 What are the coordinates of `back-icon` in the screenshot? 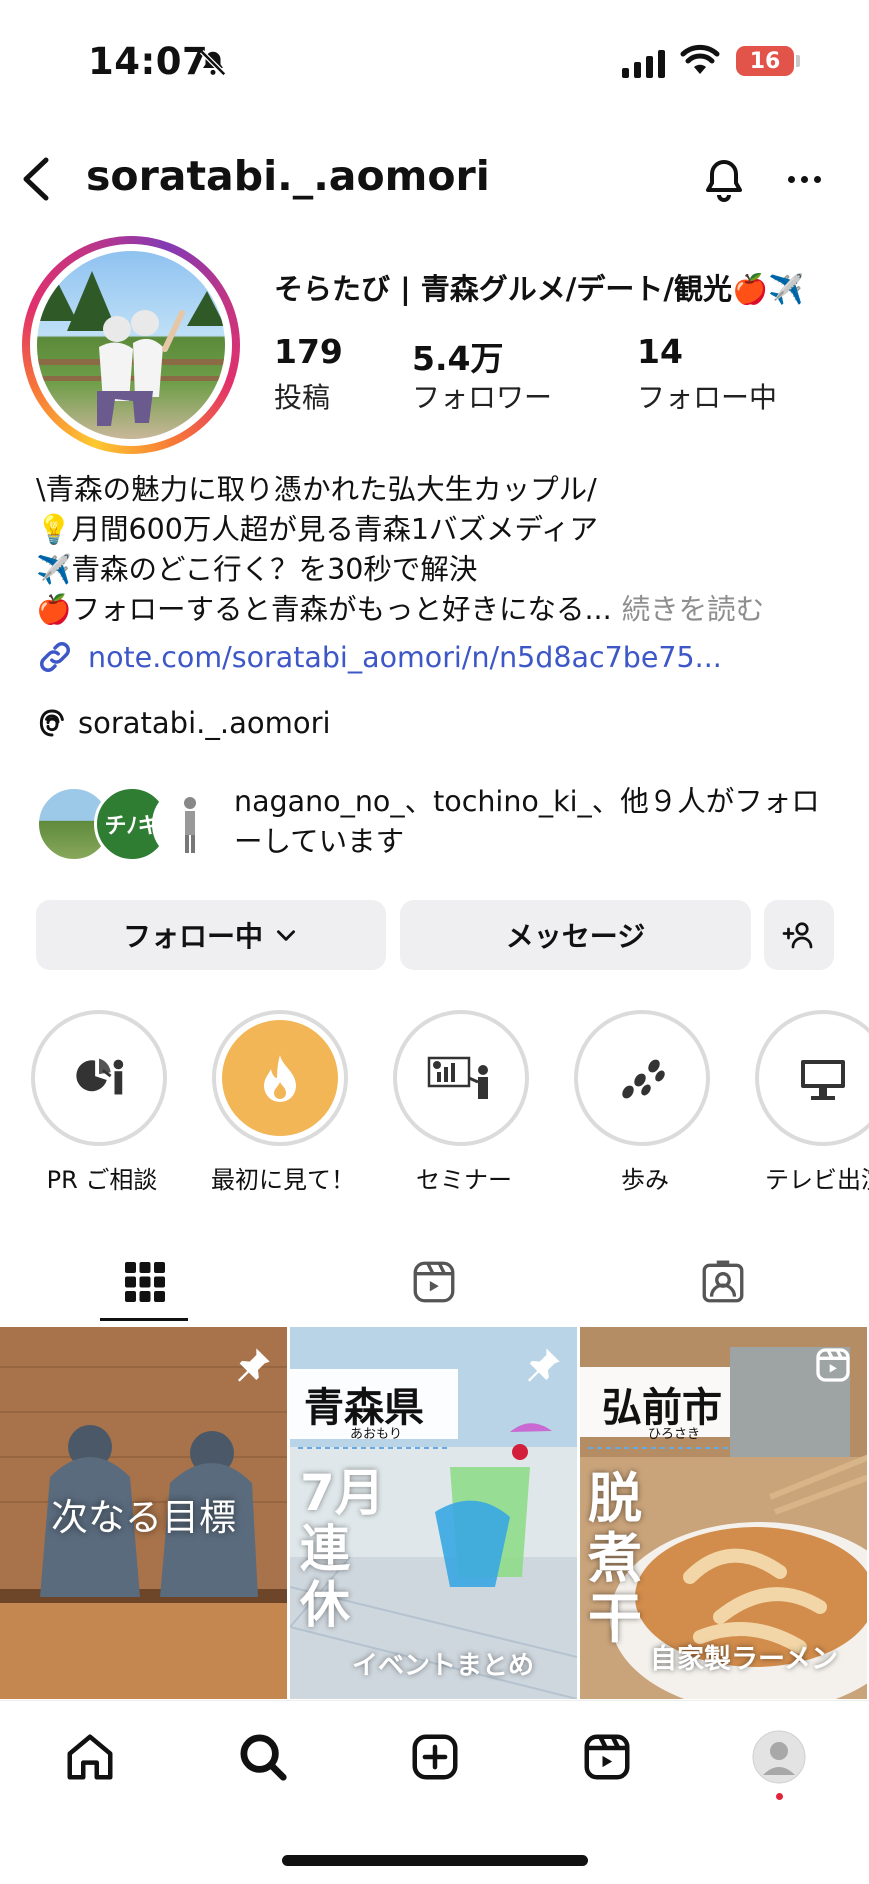 It's located at (35, 181).